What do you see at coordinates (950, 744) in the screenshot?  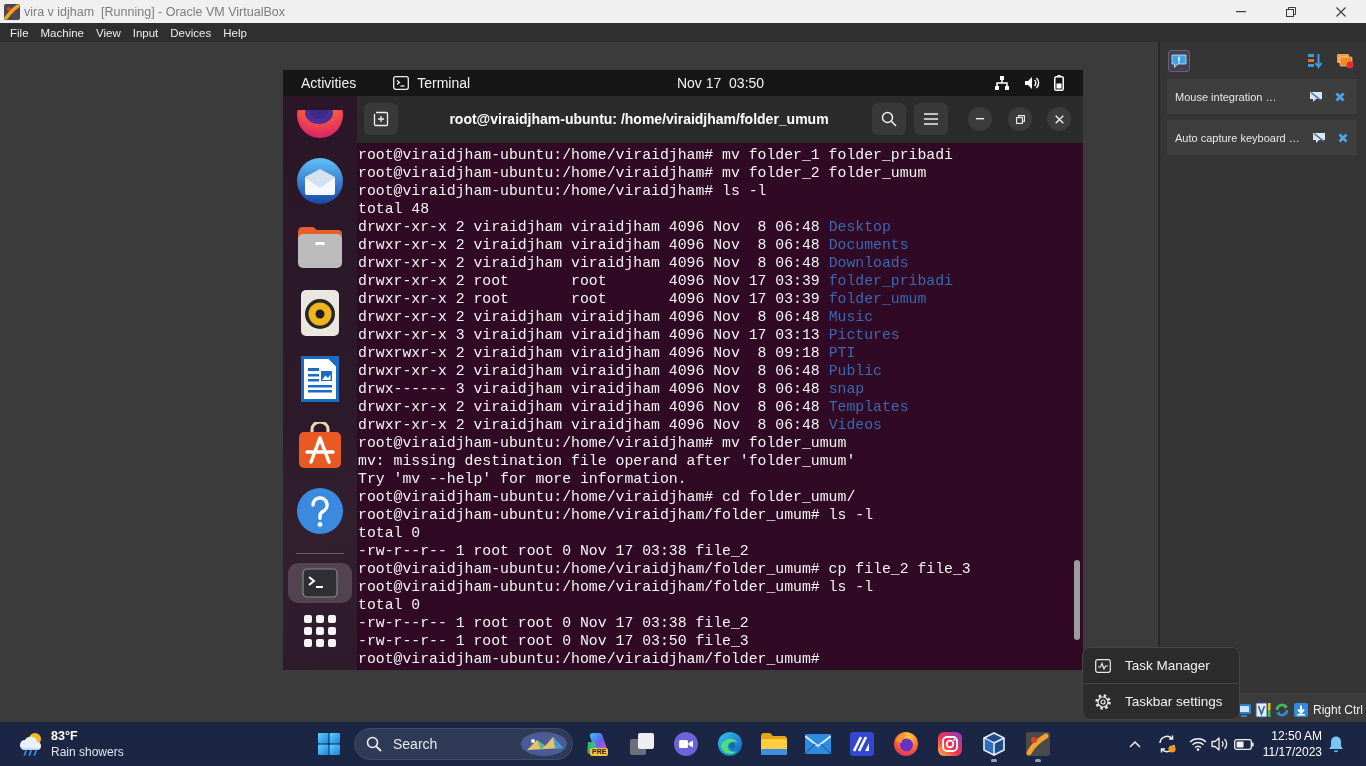 I see `camera-outline-icon` at bounding box center [950, 744].